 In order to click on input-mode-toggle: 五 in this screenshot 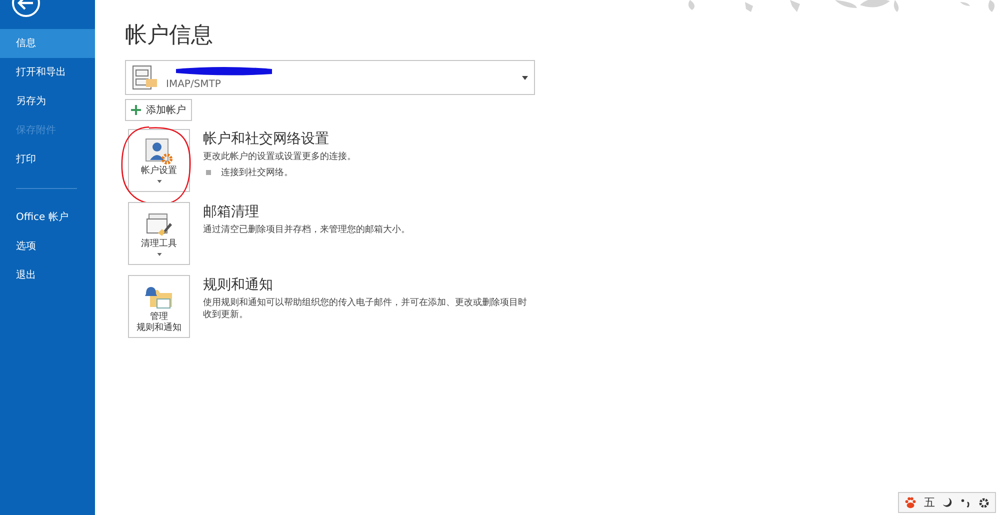, I will do `click(929, 502)`.